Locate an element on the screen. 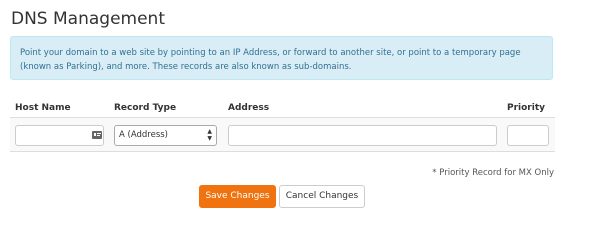 The image size is (600, 240). record-type-selected-value: A (Address) is located at coordinates (143, 135).